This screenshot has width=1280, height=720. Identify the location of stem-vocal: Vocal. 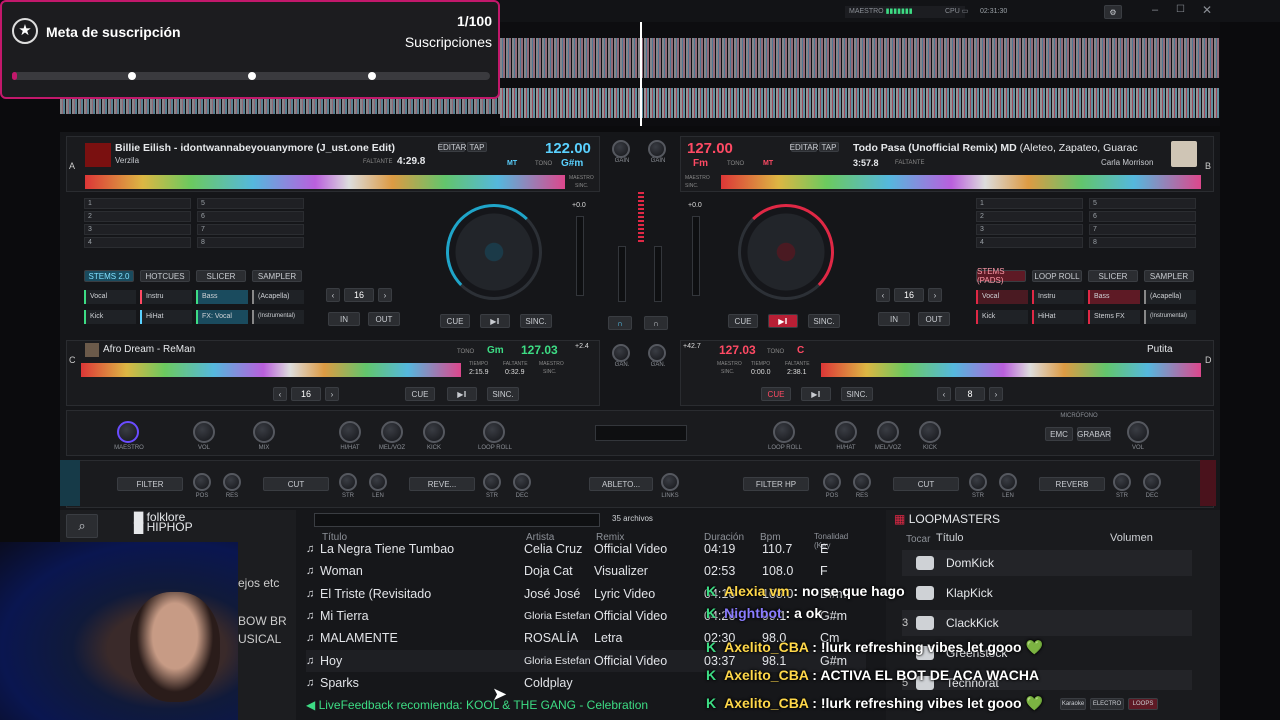
(110, 297).